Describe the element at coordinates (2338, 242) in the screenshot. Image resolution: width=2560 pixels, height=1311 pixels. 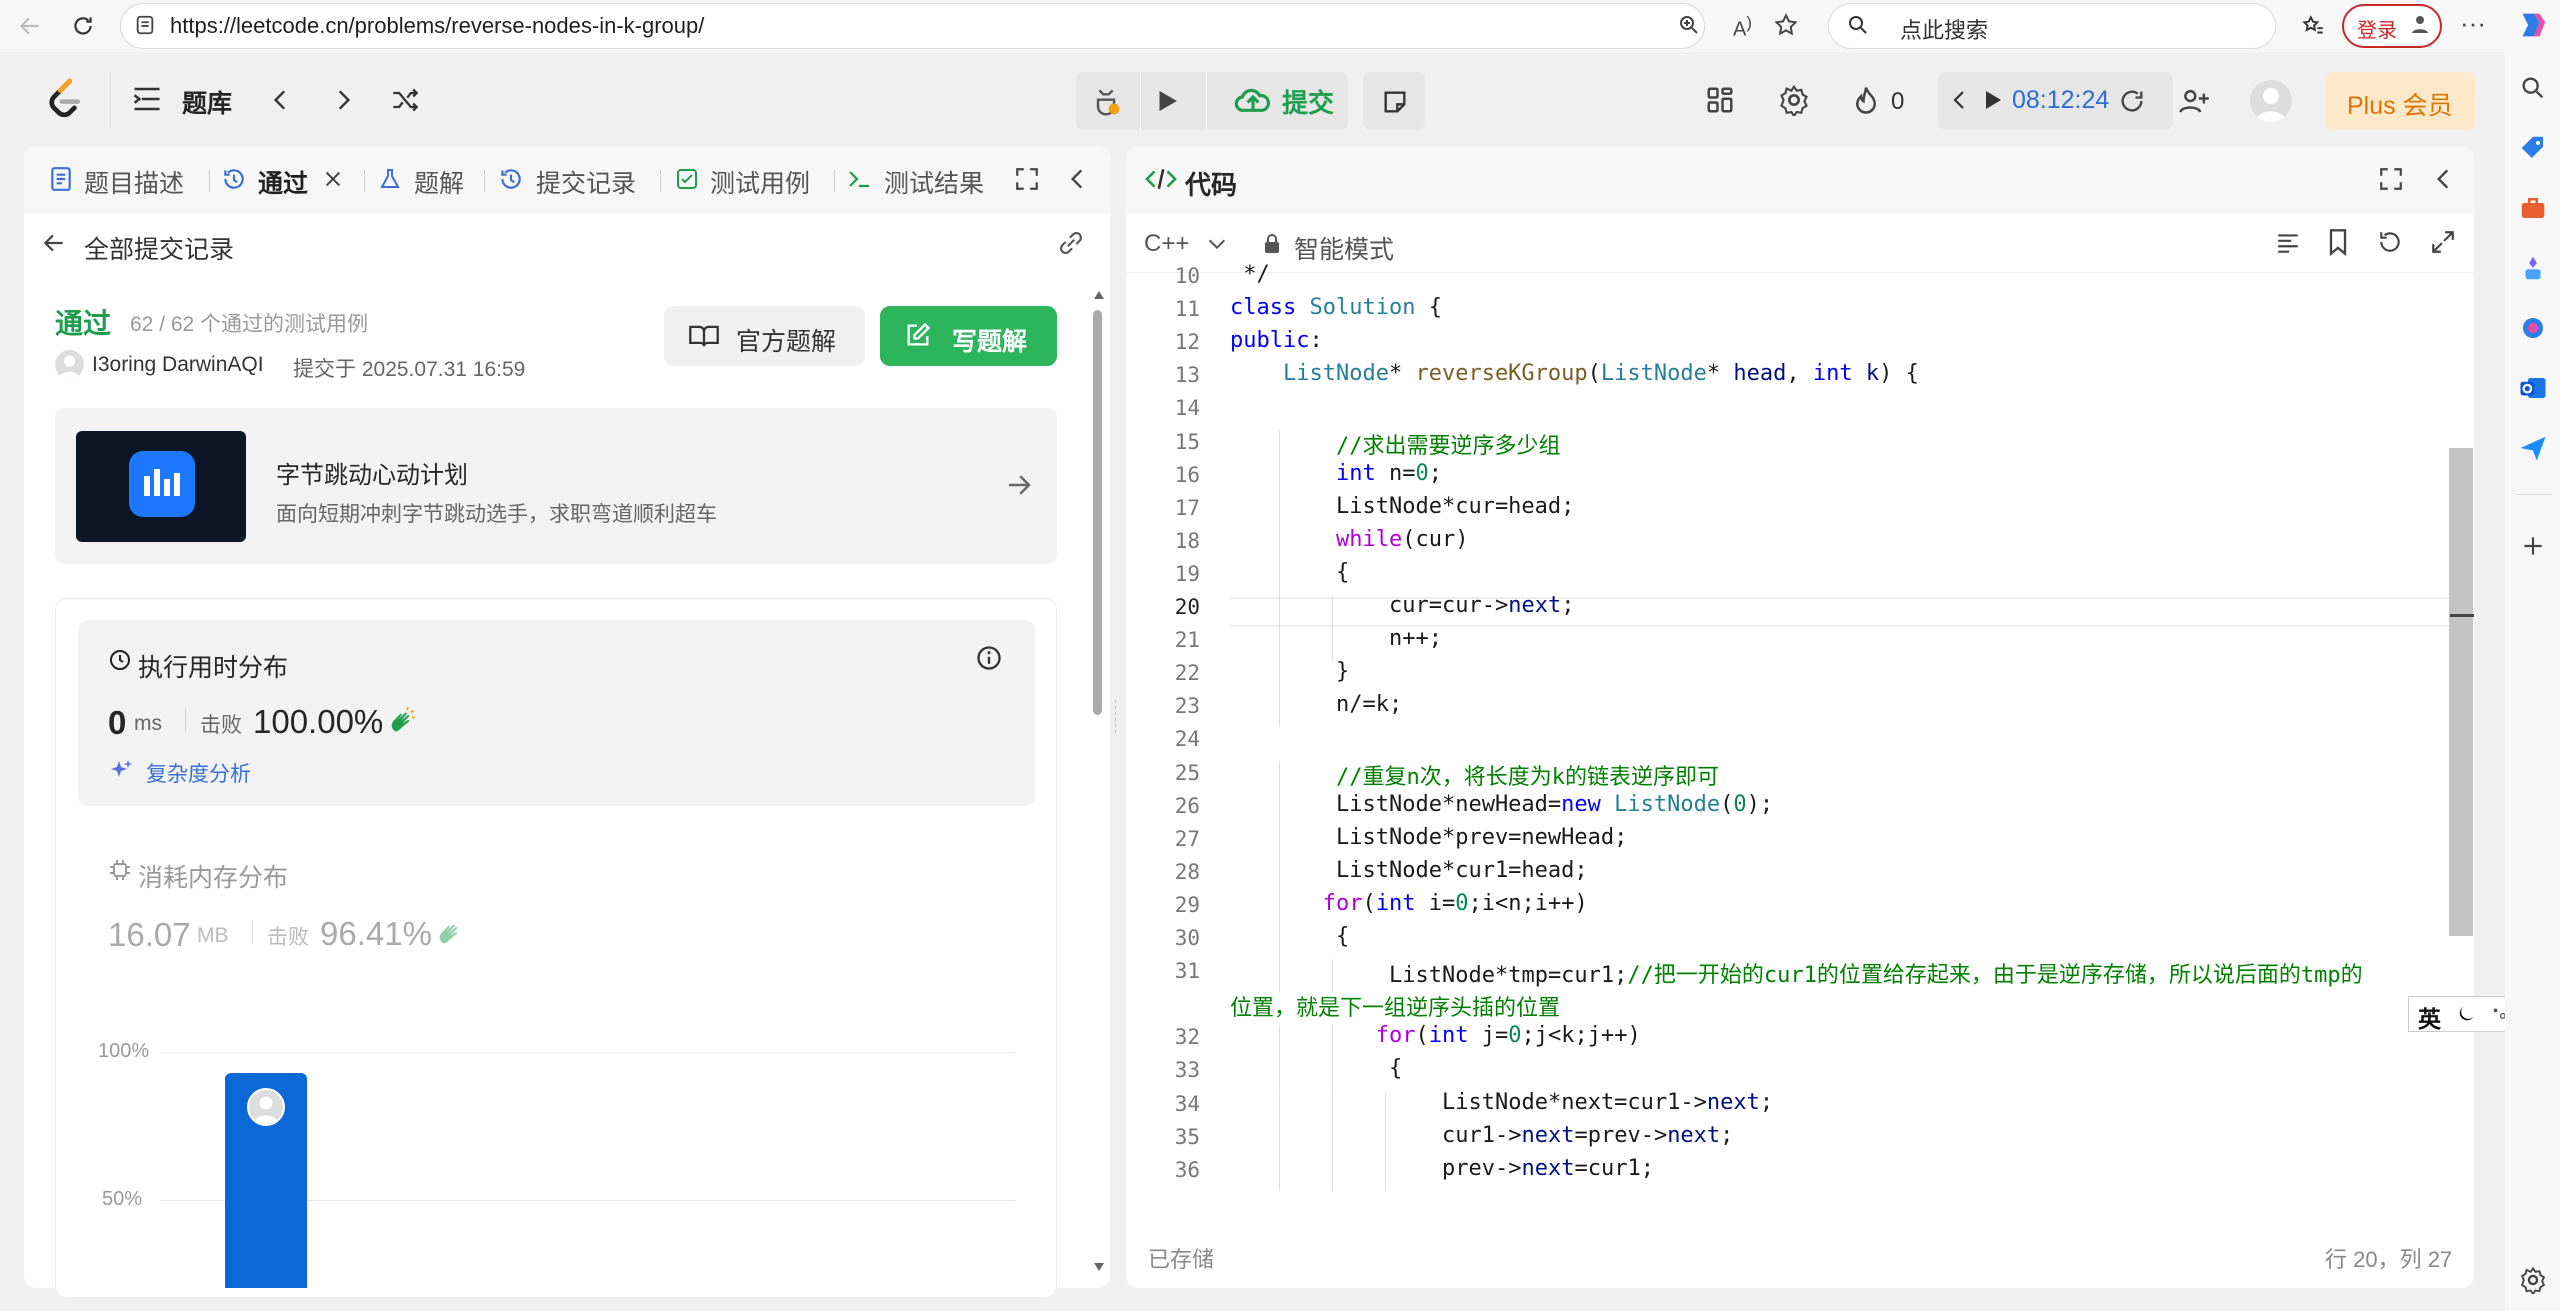
I see `bookmark-icon` at that location.